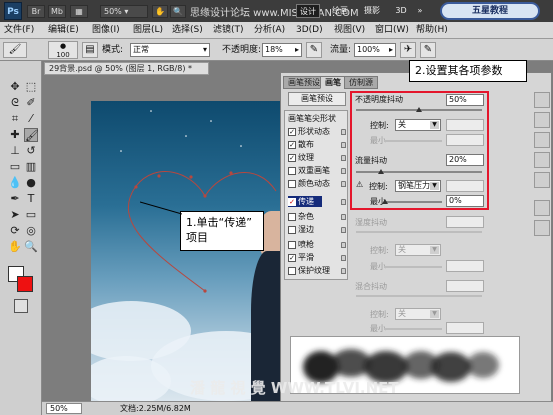  What do you see at coordinates (308, 11) in the screenshot?
I see `workspace-design: 设计` at bounding box center [308, 11].